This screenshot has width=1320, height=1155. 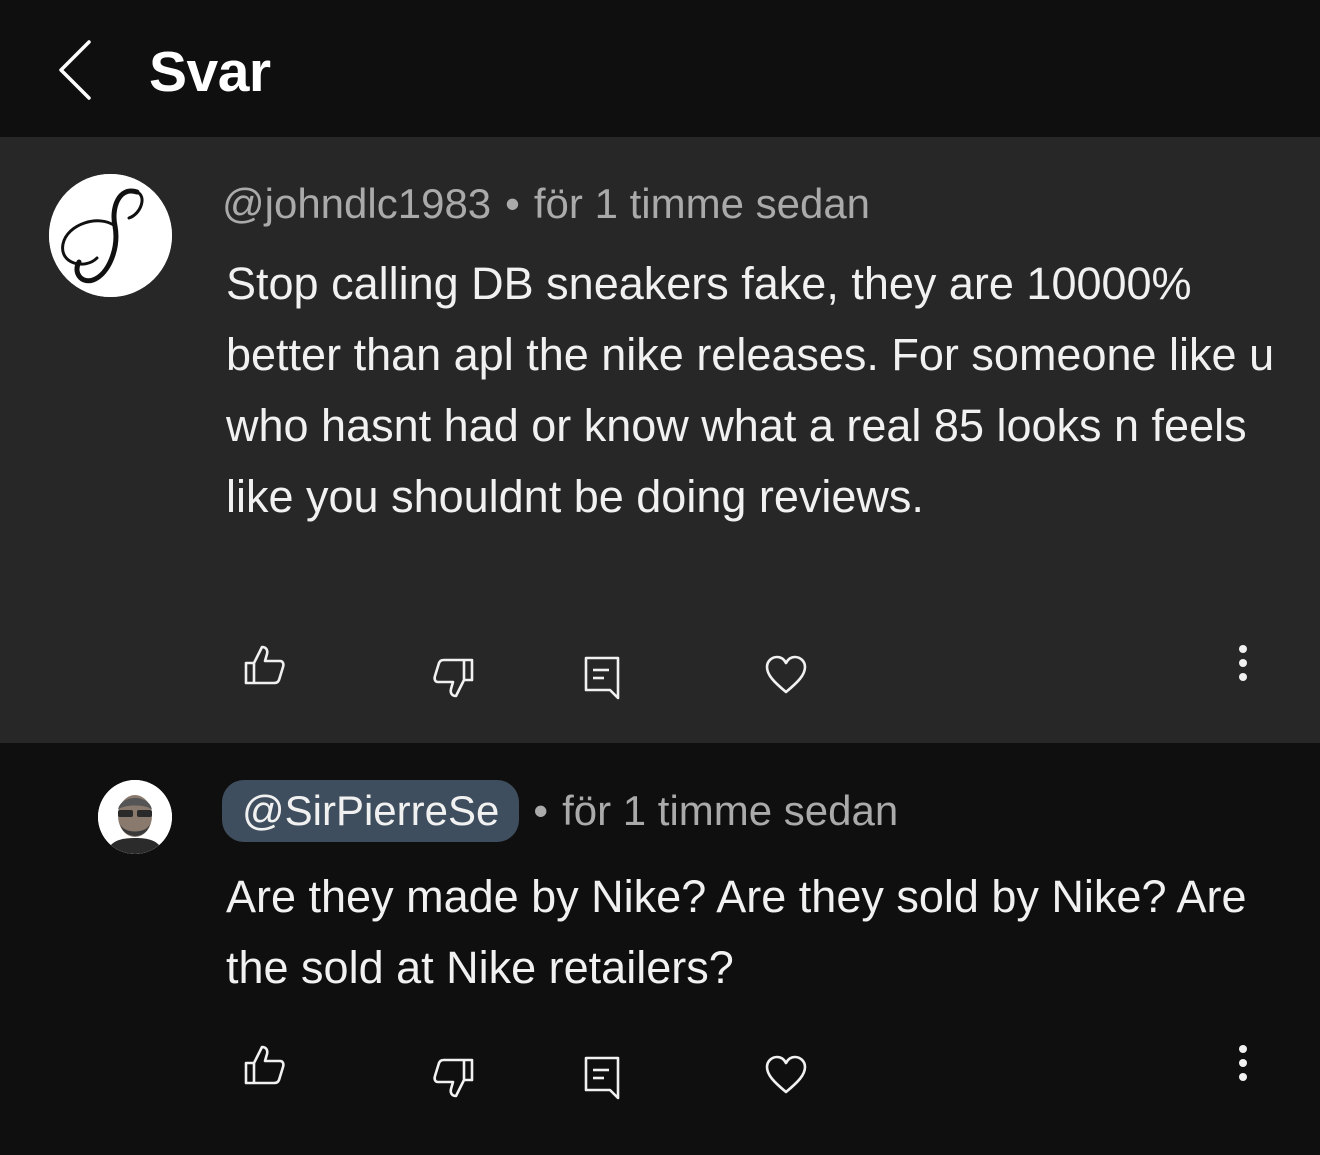 What do you see at coordinates (210, 72) in the screenshot?
I see `page-title: Svar` at bounding box center [210, 72].